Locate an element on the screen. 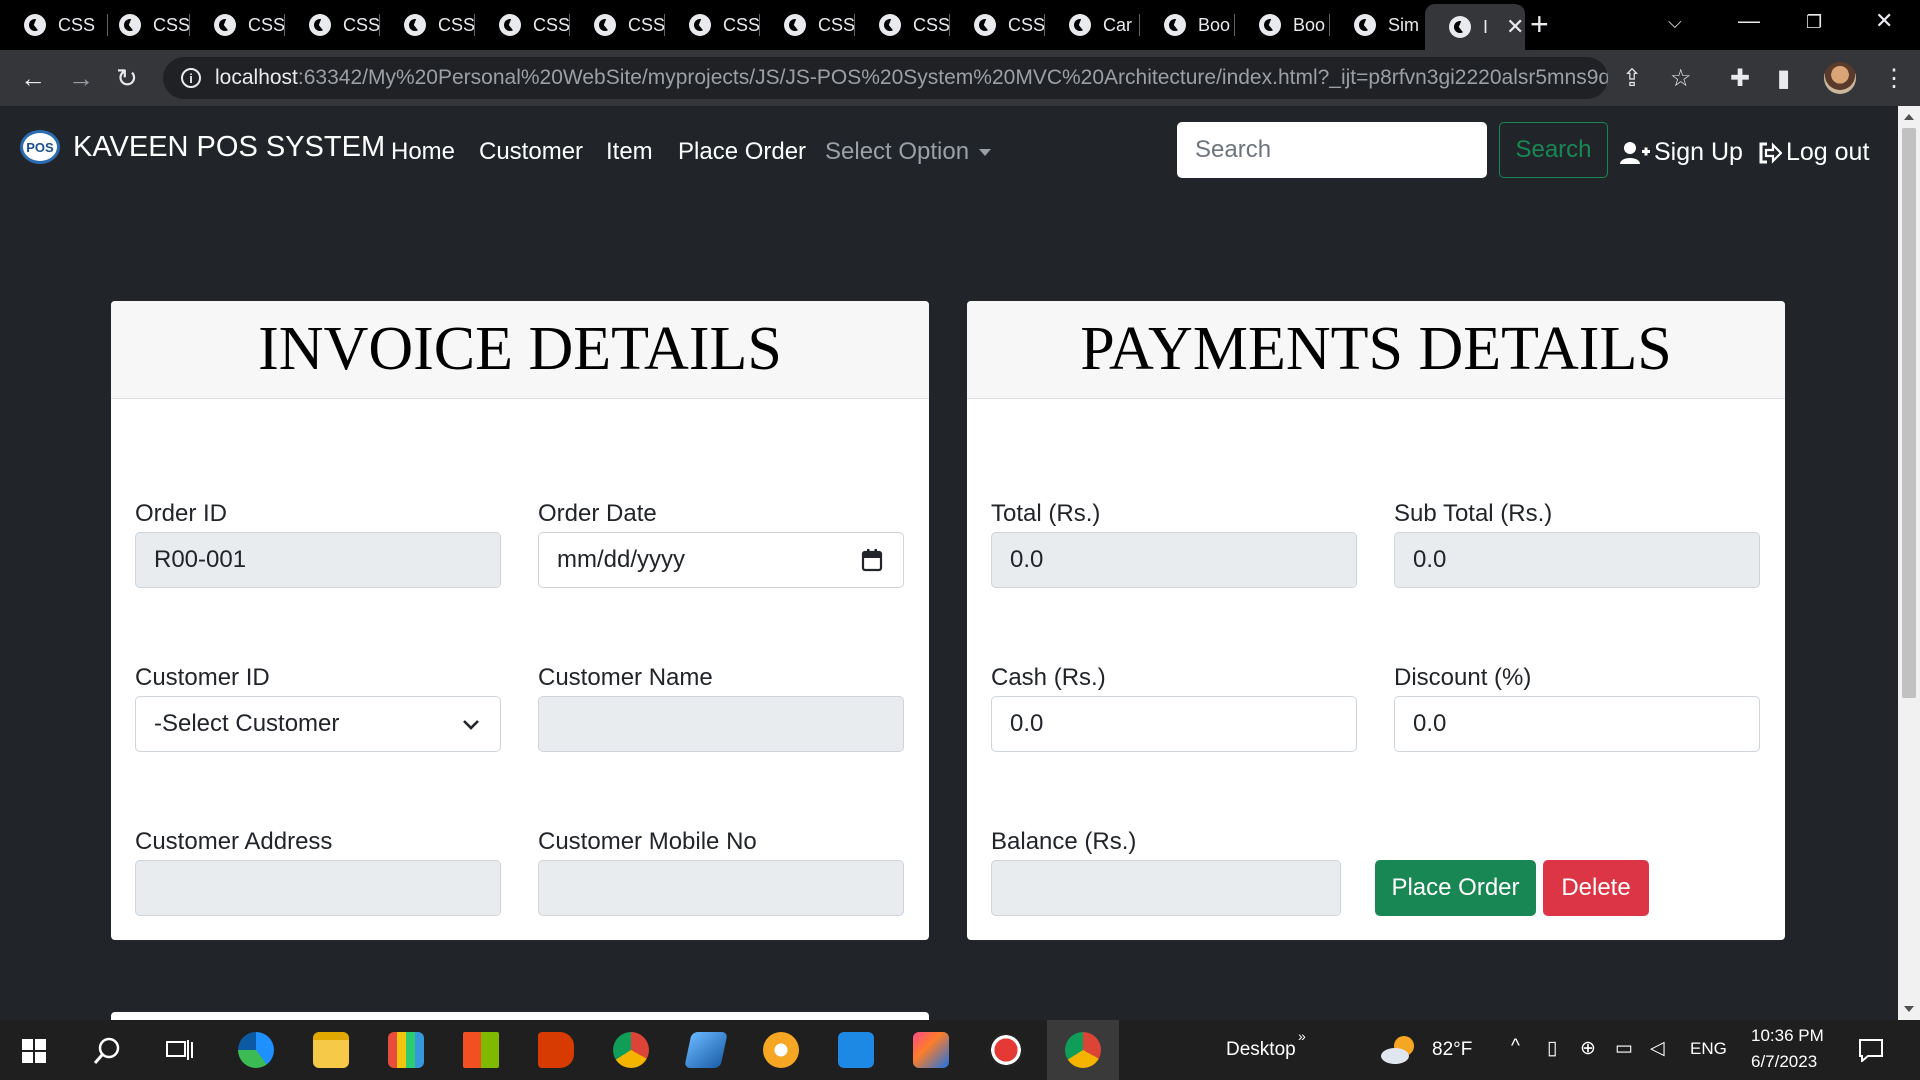 The width and height of the screenshot is (1920, 1080). brave-wallet-icon is located at coordinates (781, 1050).